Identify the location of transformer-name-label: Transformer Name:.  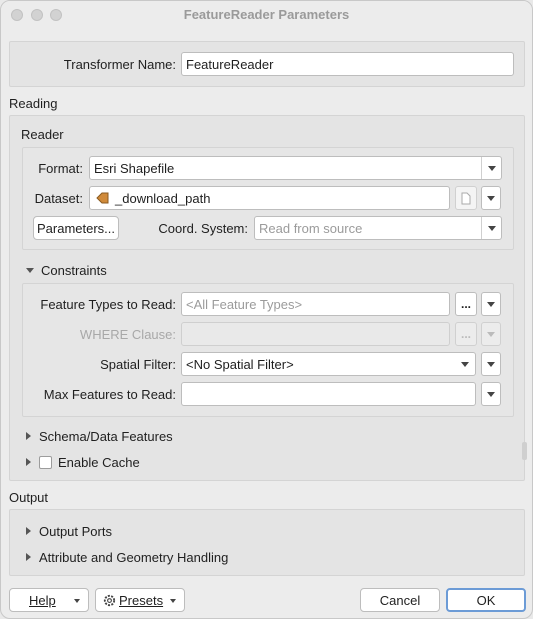
(119, 64).